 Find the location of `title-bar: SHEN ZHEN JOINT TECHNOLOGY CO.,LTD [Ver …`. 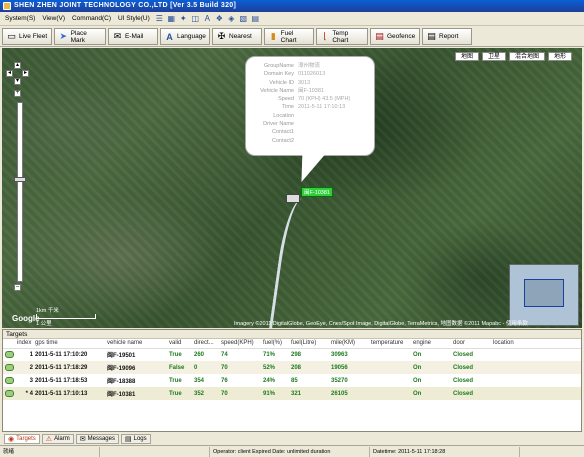

title-bar: SHEN ZHEN JOINT TECHNOLOGY CO.,LTD [Ver … is located at coordinates (292, 6).